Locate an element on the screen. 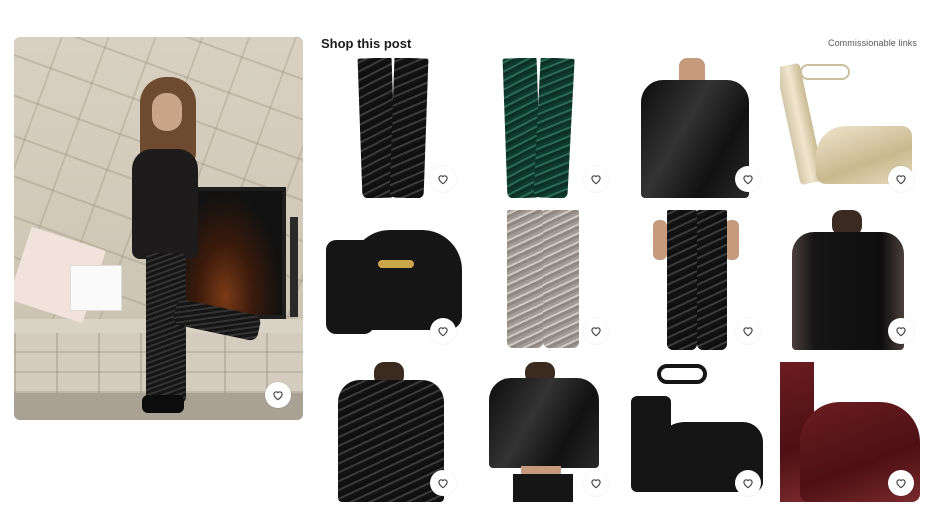  product-tile-black-sequin-shirt is located at coordinates (392, 432).